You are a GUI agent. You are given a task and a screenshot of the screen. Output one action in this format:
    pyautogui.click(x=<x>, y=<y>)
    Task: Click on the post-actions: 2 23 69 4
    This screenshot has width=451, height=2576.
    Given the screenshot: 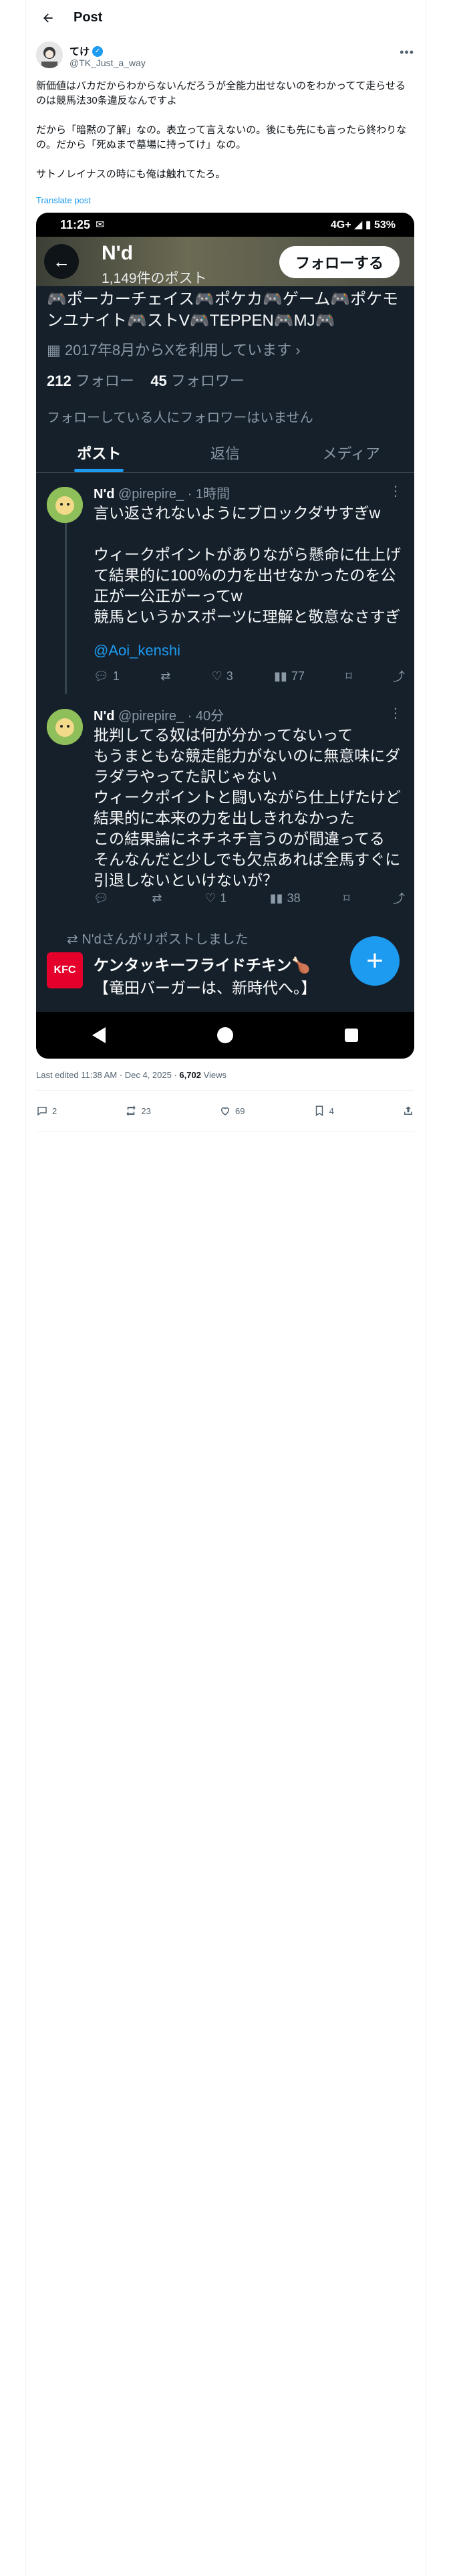 What is the action you would take?
    pyautogui.click(x=225, y=1111)
    